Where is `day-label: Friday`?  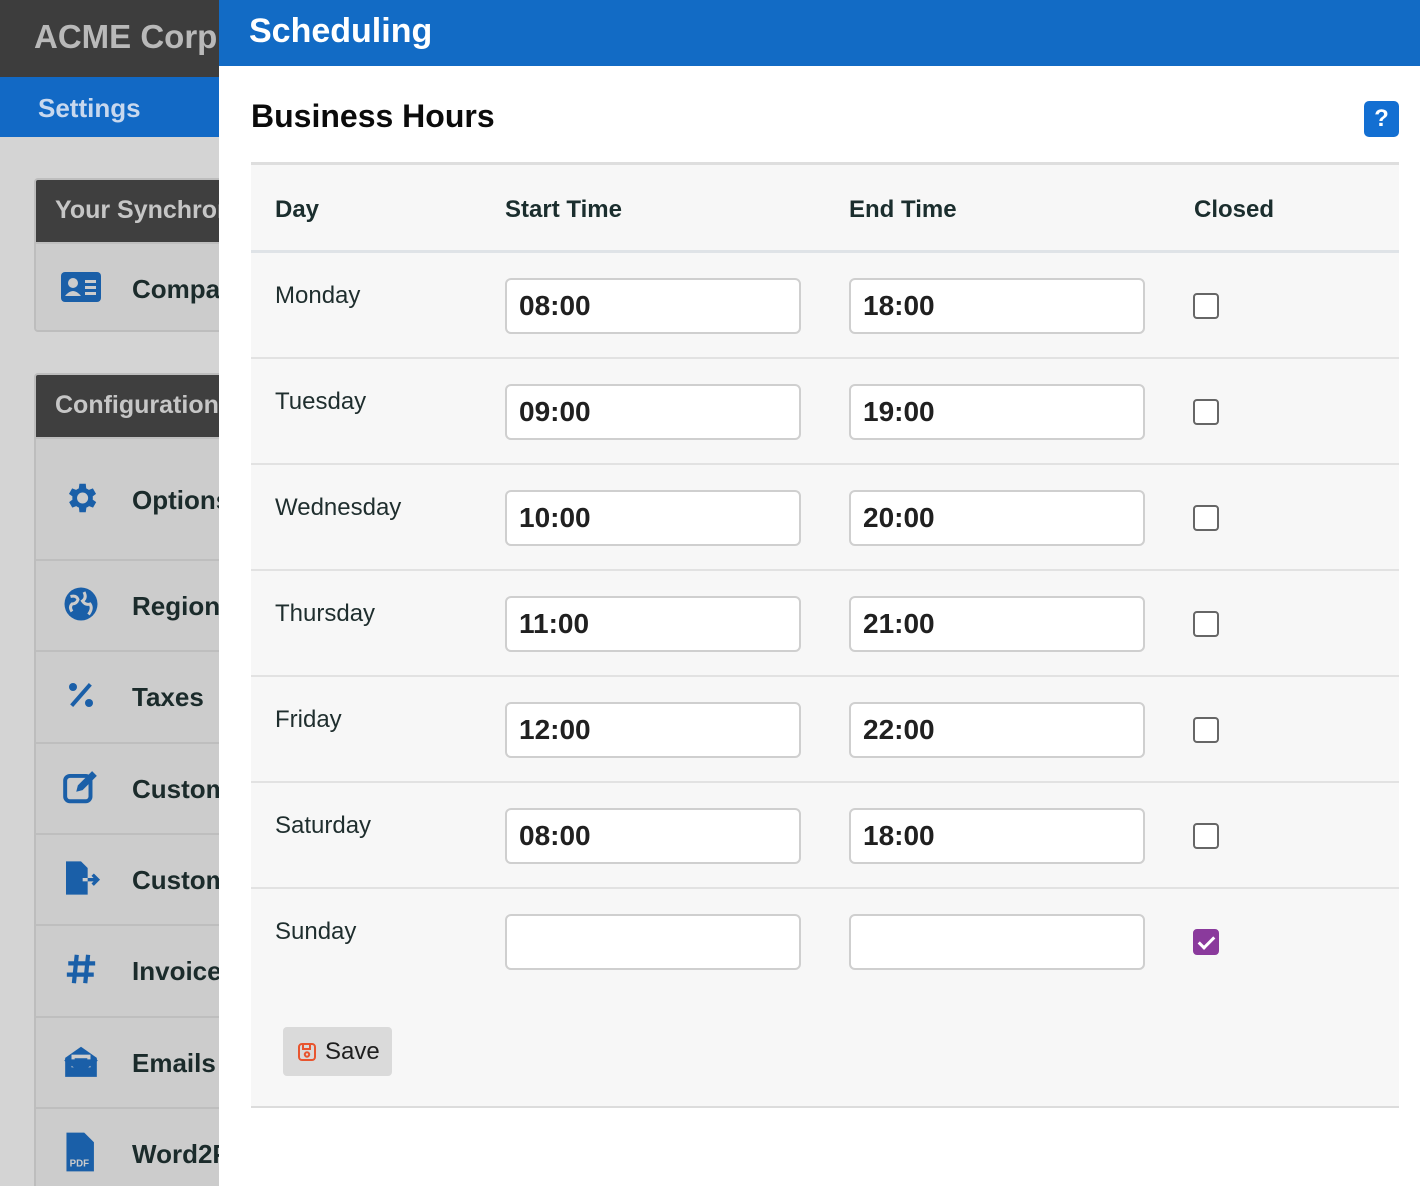
day-label: Friday is located at coordinates (308, 719).